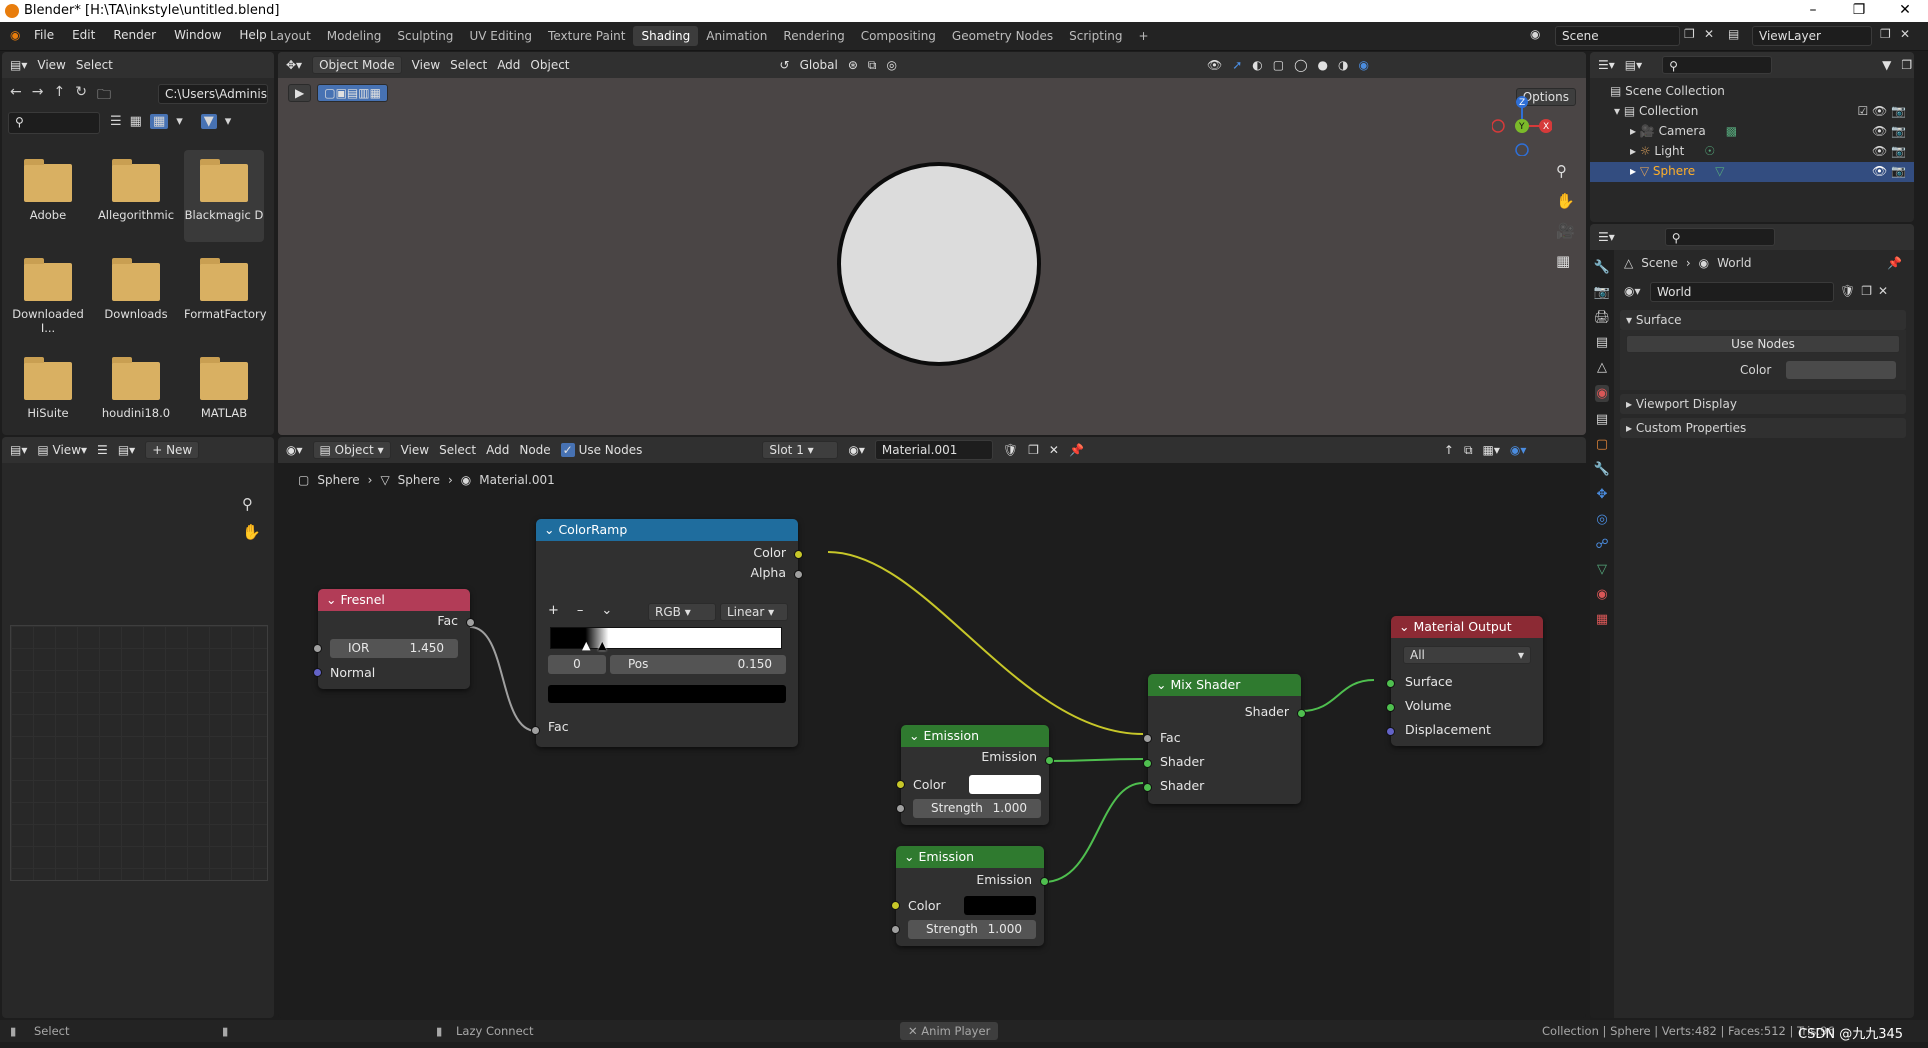  Describe the element at coordinates (900, 808) in the screenshot. I see `emission1-strength-socket` at that location.